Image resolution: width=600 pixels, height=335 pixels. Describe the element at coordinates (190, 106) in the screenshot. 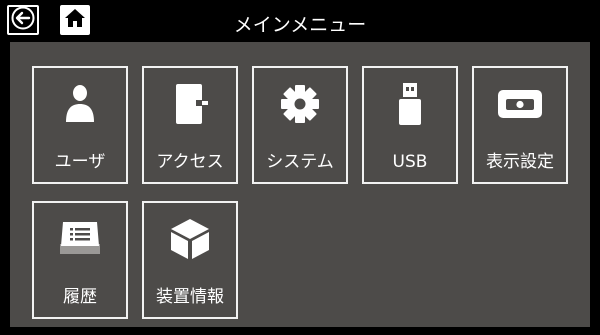

I see `door-icon` at that location.